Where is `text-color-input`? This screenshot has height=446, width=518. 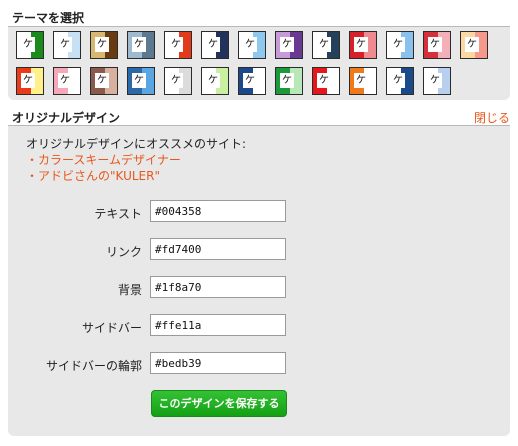
text-color-input is located at coordinates (218, 211).